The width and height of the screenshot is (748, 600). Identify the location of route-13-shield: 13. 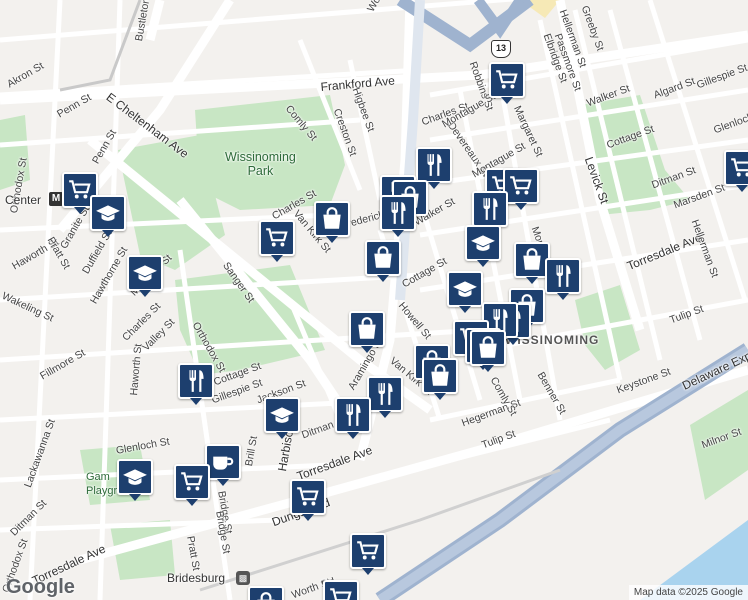
(501, 49).